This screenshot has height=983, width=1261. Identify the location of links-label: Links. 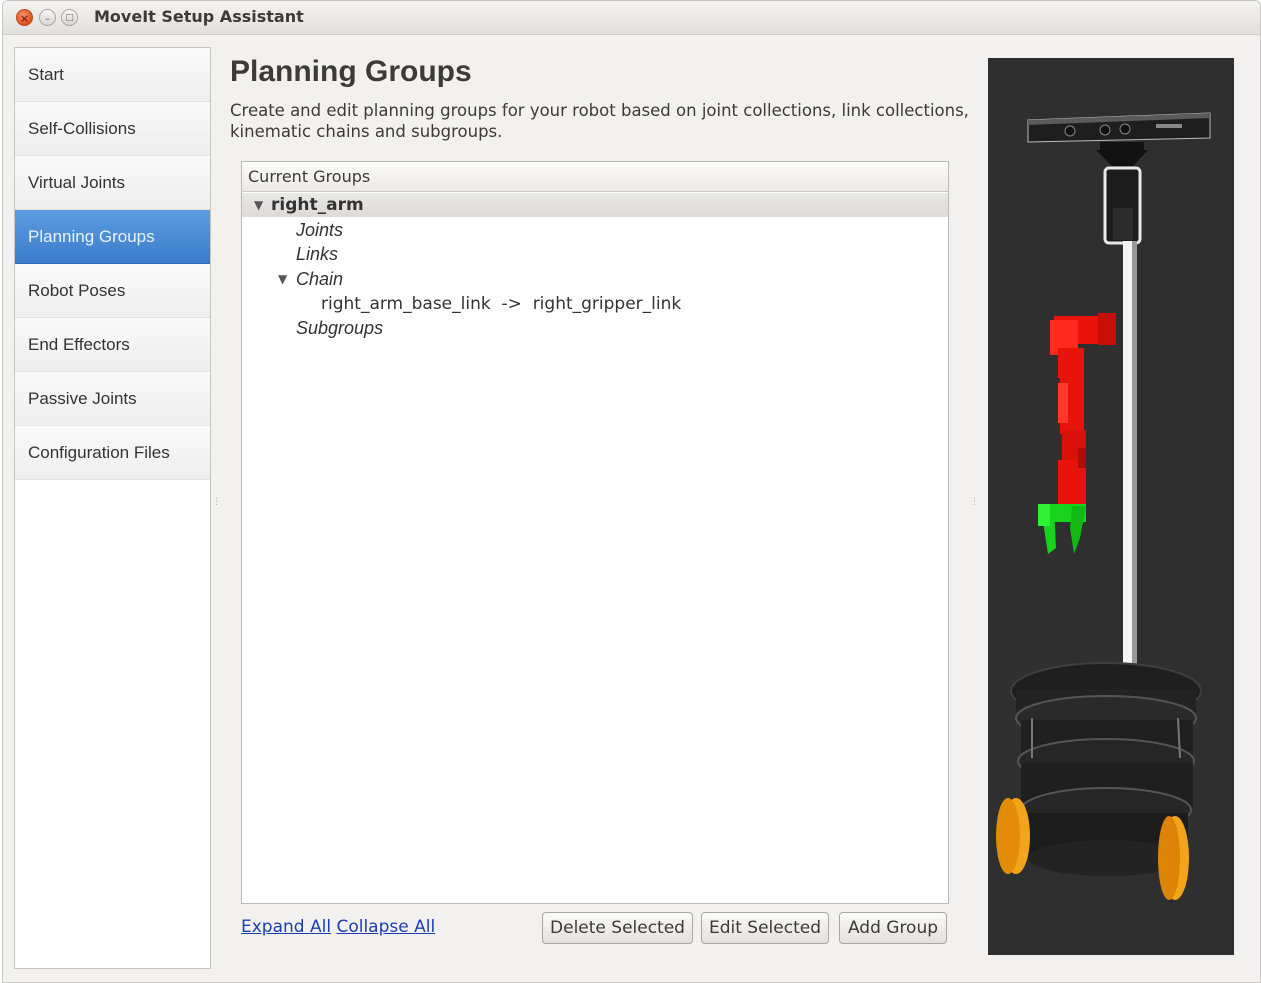
(317, 254).